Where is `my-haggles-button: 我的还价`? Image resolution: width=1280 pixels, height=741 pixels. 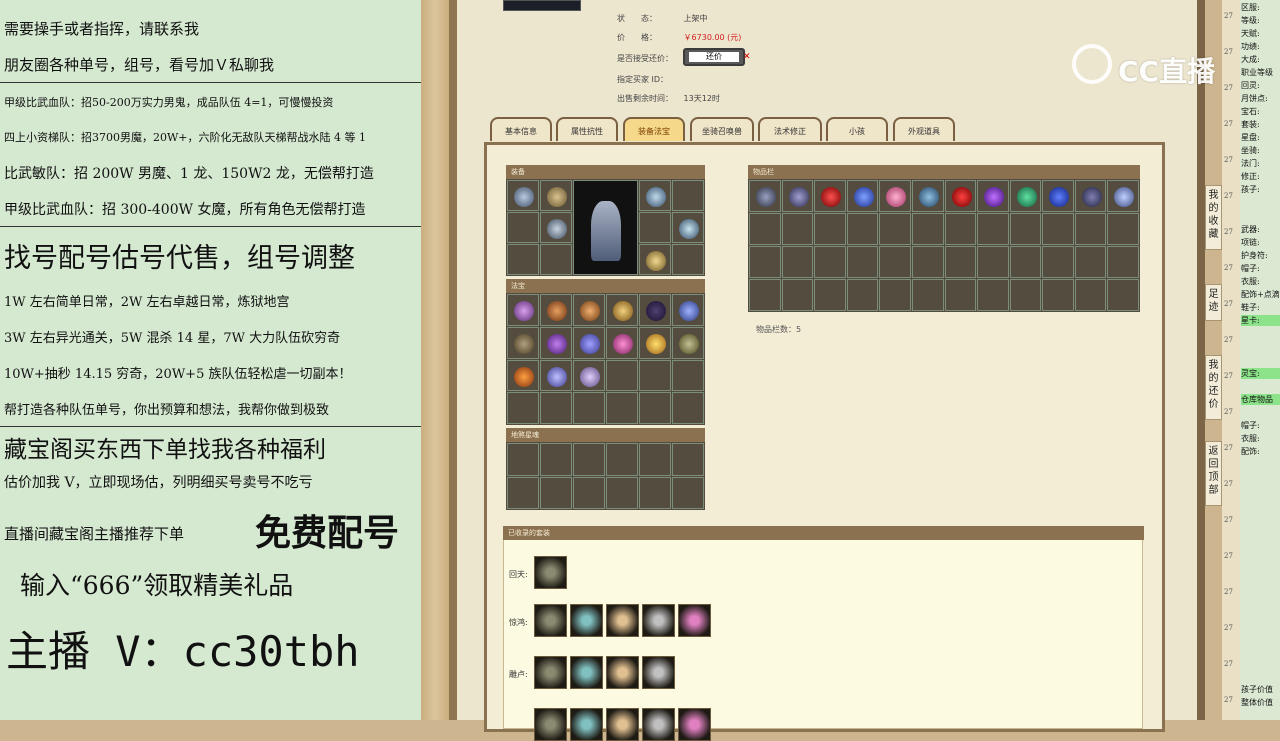
my-haggles-button: 我的还价 is located at coordinates (1213, 387).